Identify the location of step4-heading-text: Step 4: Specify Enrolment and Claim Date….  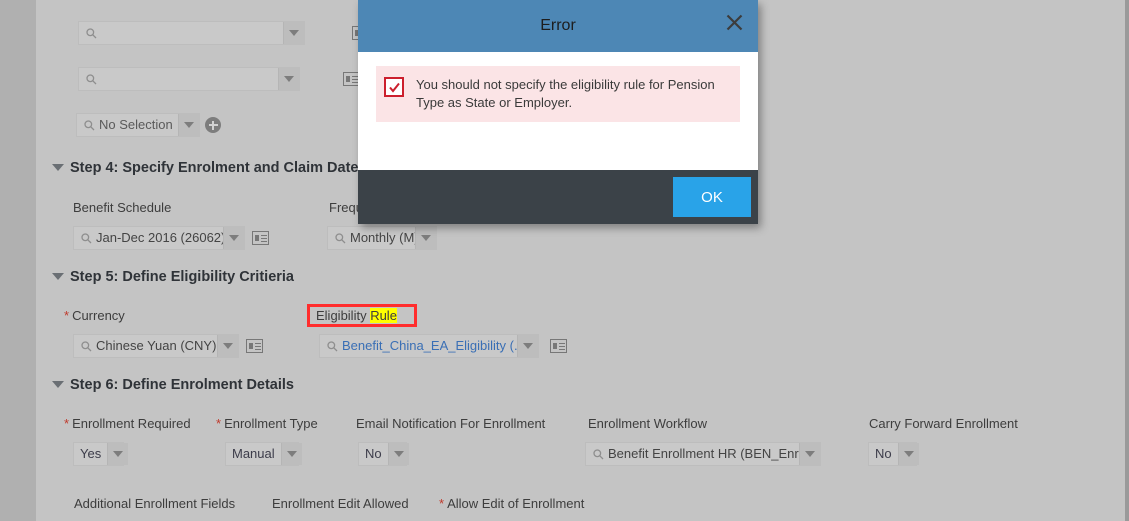
(218, 168).